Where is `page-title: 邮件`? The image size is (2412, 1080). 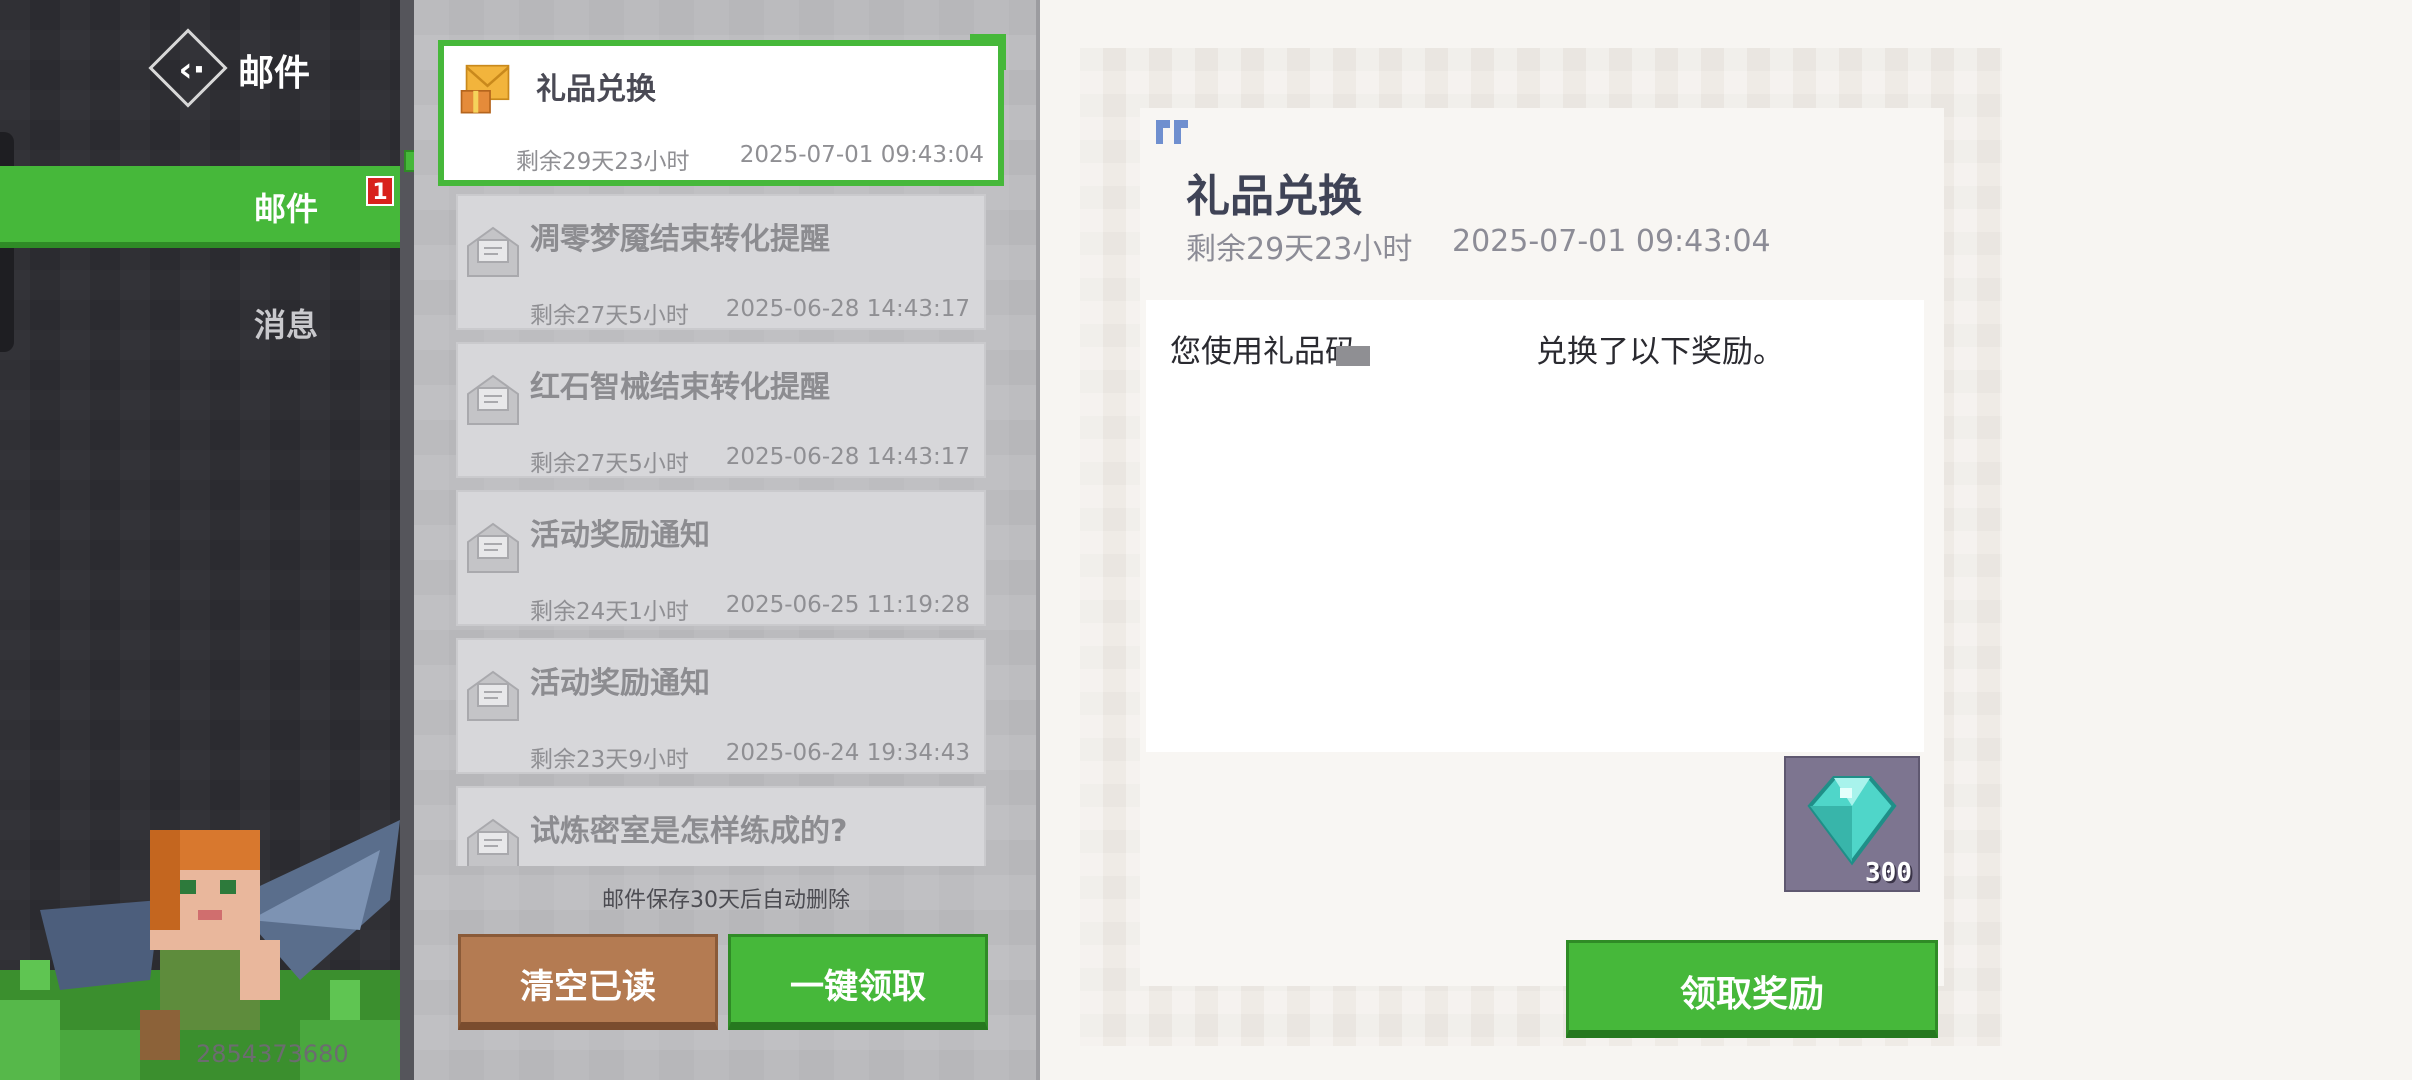 page-title: 邮件 is located at coordinates (274, 73).